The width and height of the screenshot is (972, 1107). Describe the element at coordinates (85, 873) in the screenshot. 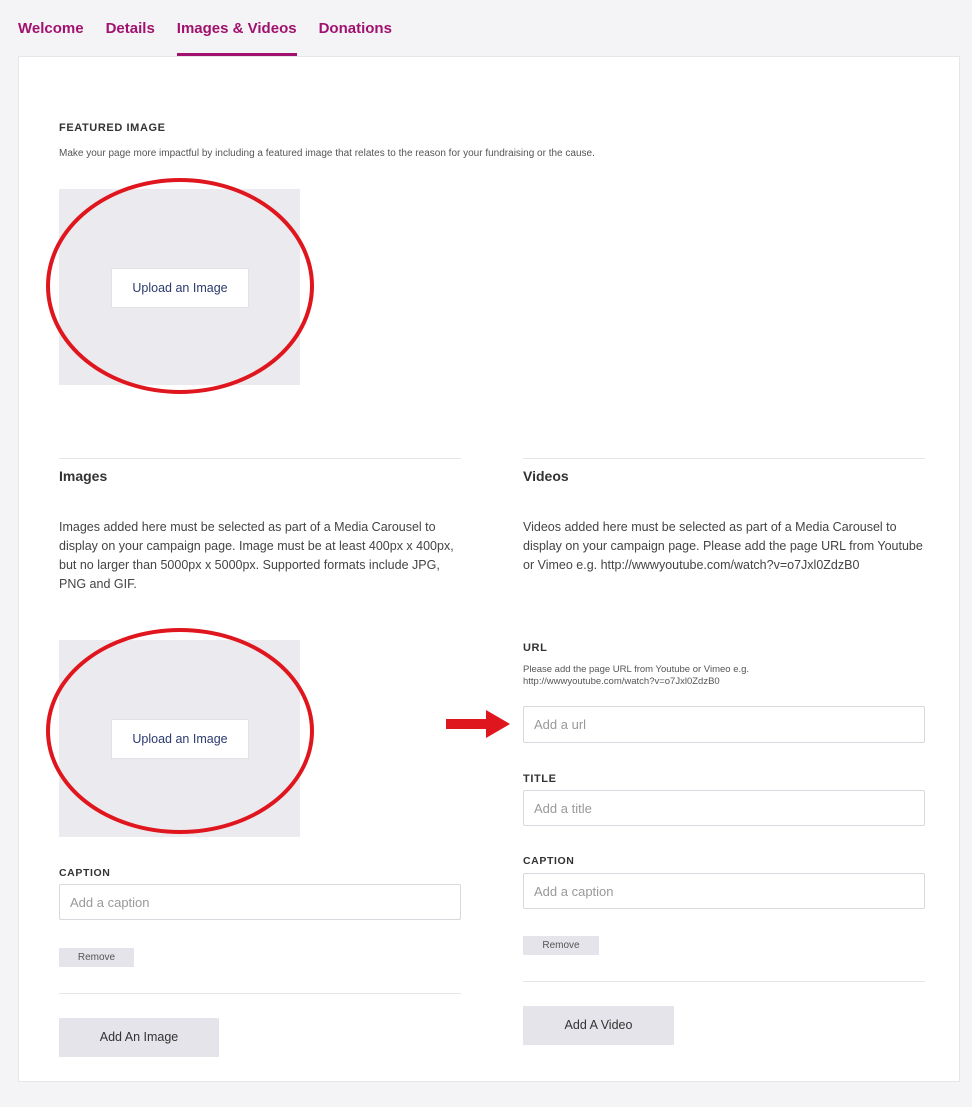

I see `images-caption-label: CAPTION` at that location.